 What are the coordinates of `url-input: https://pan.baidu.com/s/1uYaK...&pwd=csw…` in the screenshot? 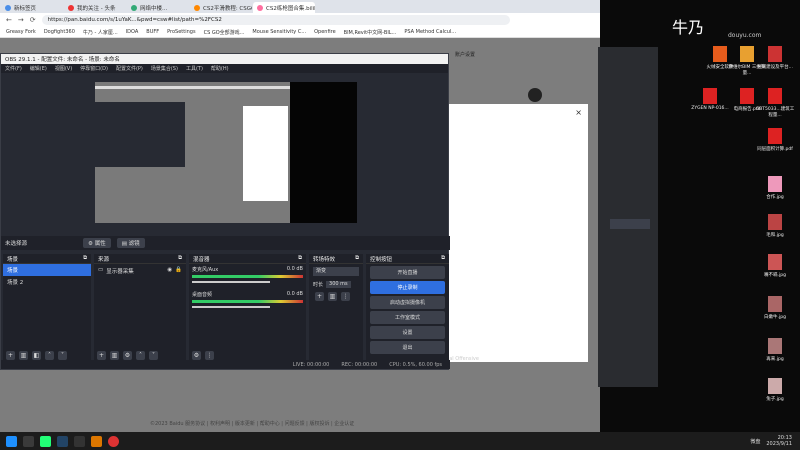 It's located at (275, 20).